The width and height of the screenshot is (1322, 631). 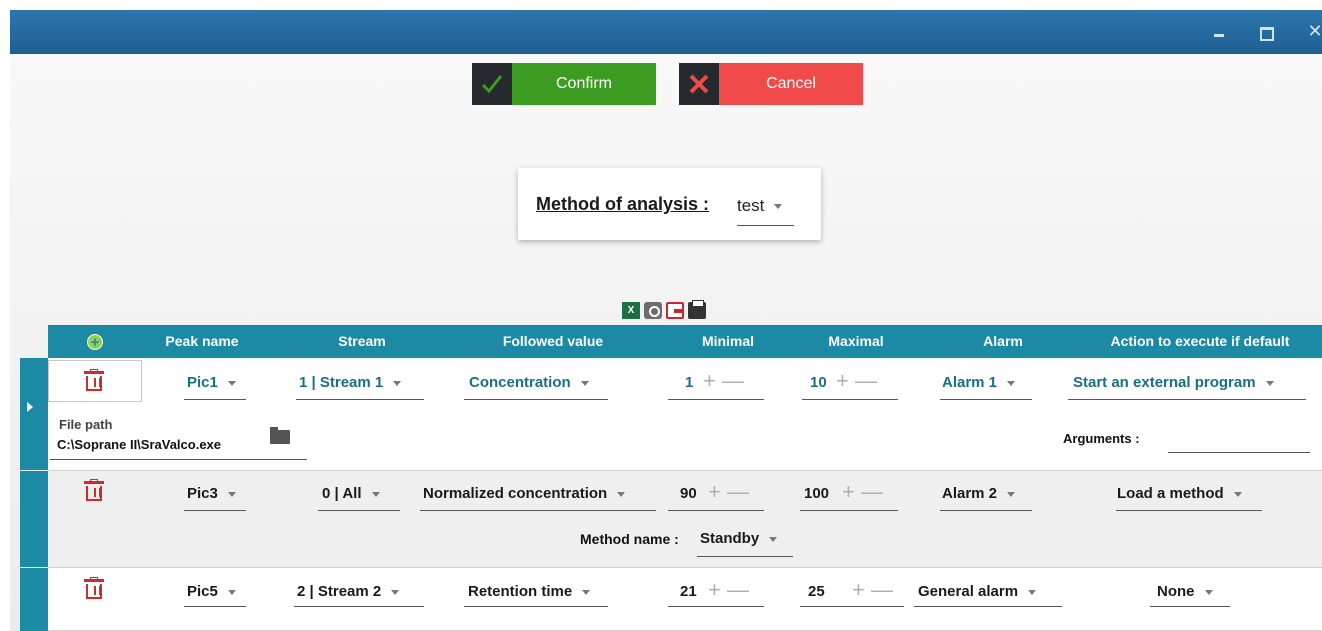 I want to click on confirm-button: Confirm, so click(x=564, y=84).